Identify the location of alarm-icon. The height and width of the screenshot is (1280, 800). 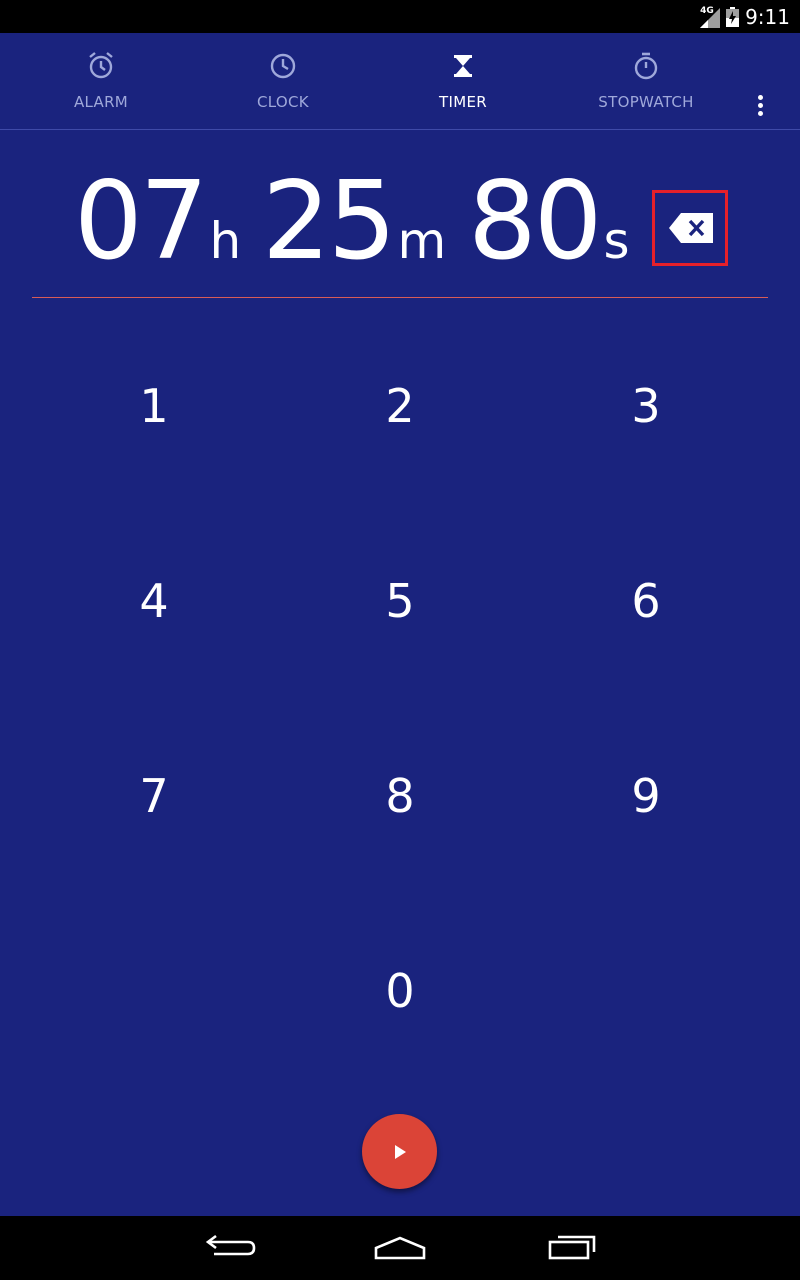
(101, 65).